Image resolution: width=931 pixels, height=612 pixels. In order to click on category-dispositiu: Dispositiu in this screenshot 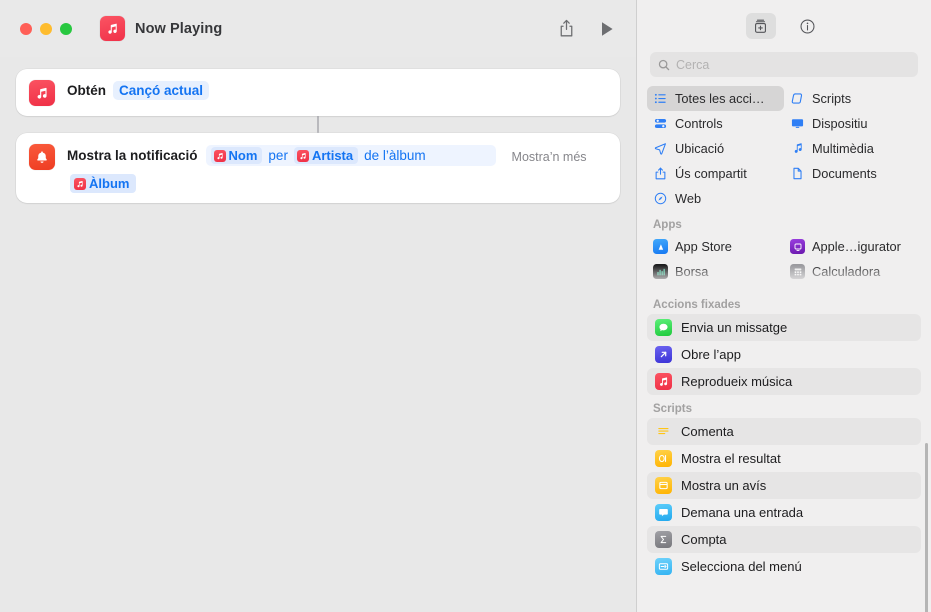, I will do `click(852, 123)`.